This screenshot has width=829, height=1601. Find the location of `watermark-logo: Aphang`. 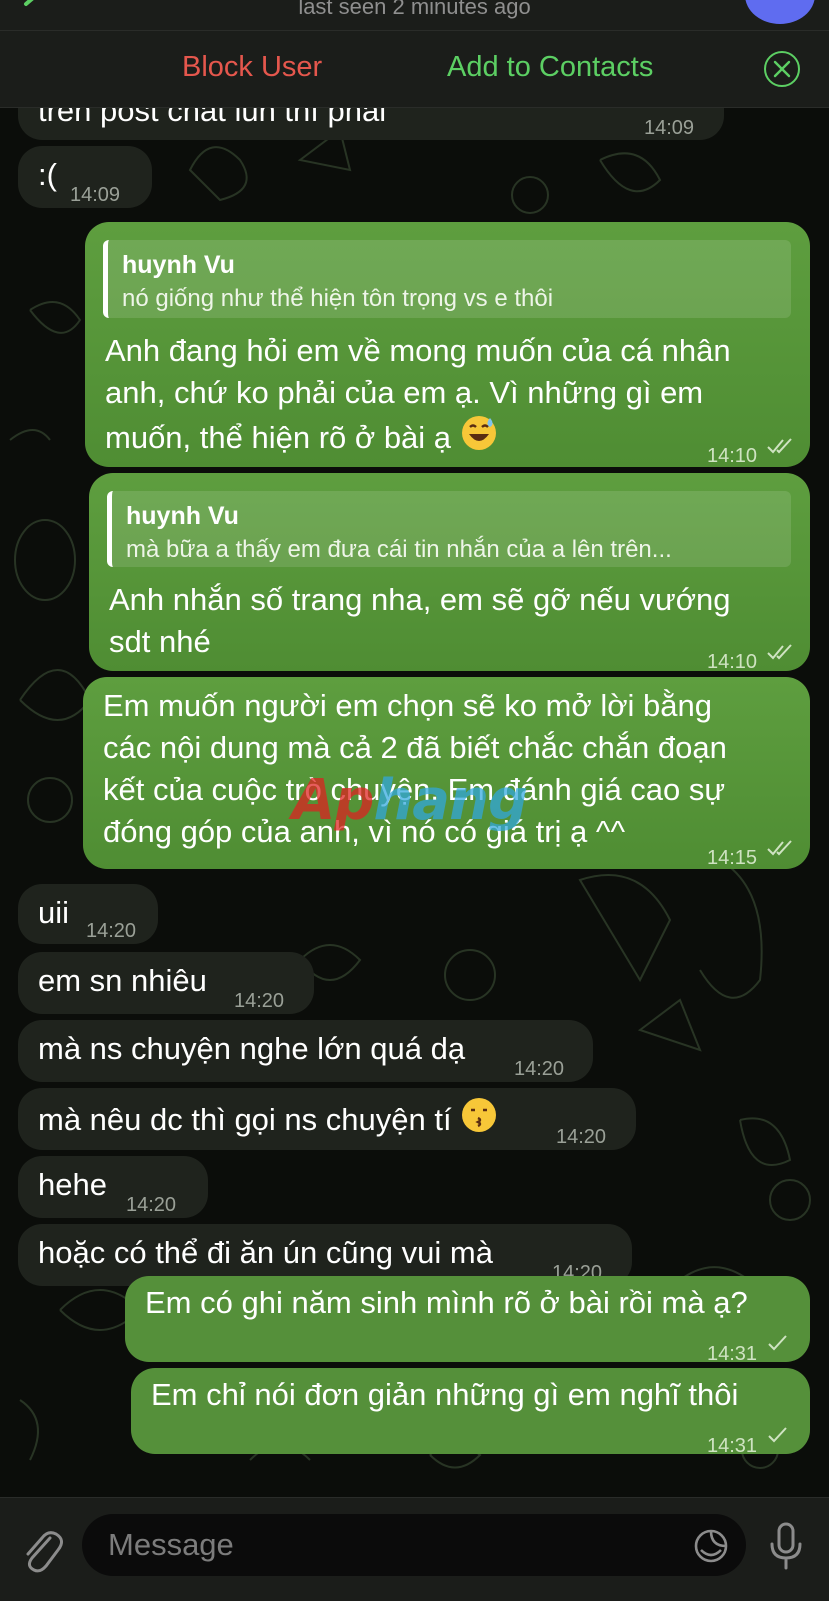

watermark-logo: Aphang is located at coordinates (410, 800).